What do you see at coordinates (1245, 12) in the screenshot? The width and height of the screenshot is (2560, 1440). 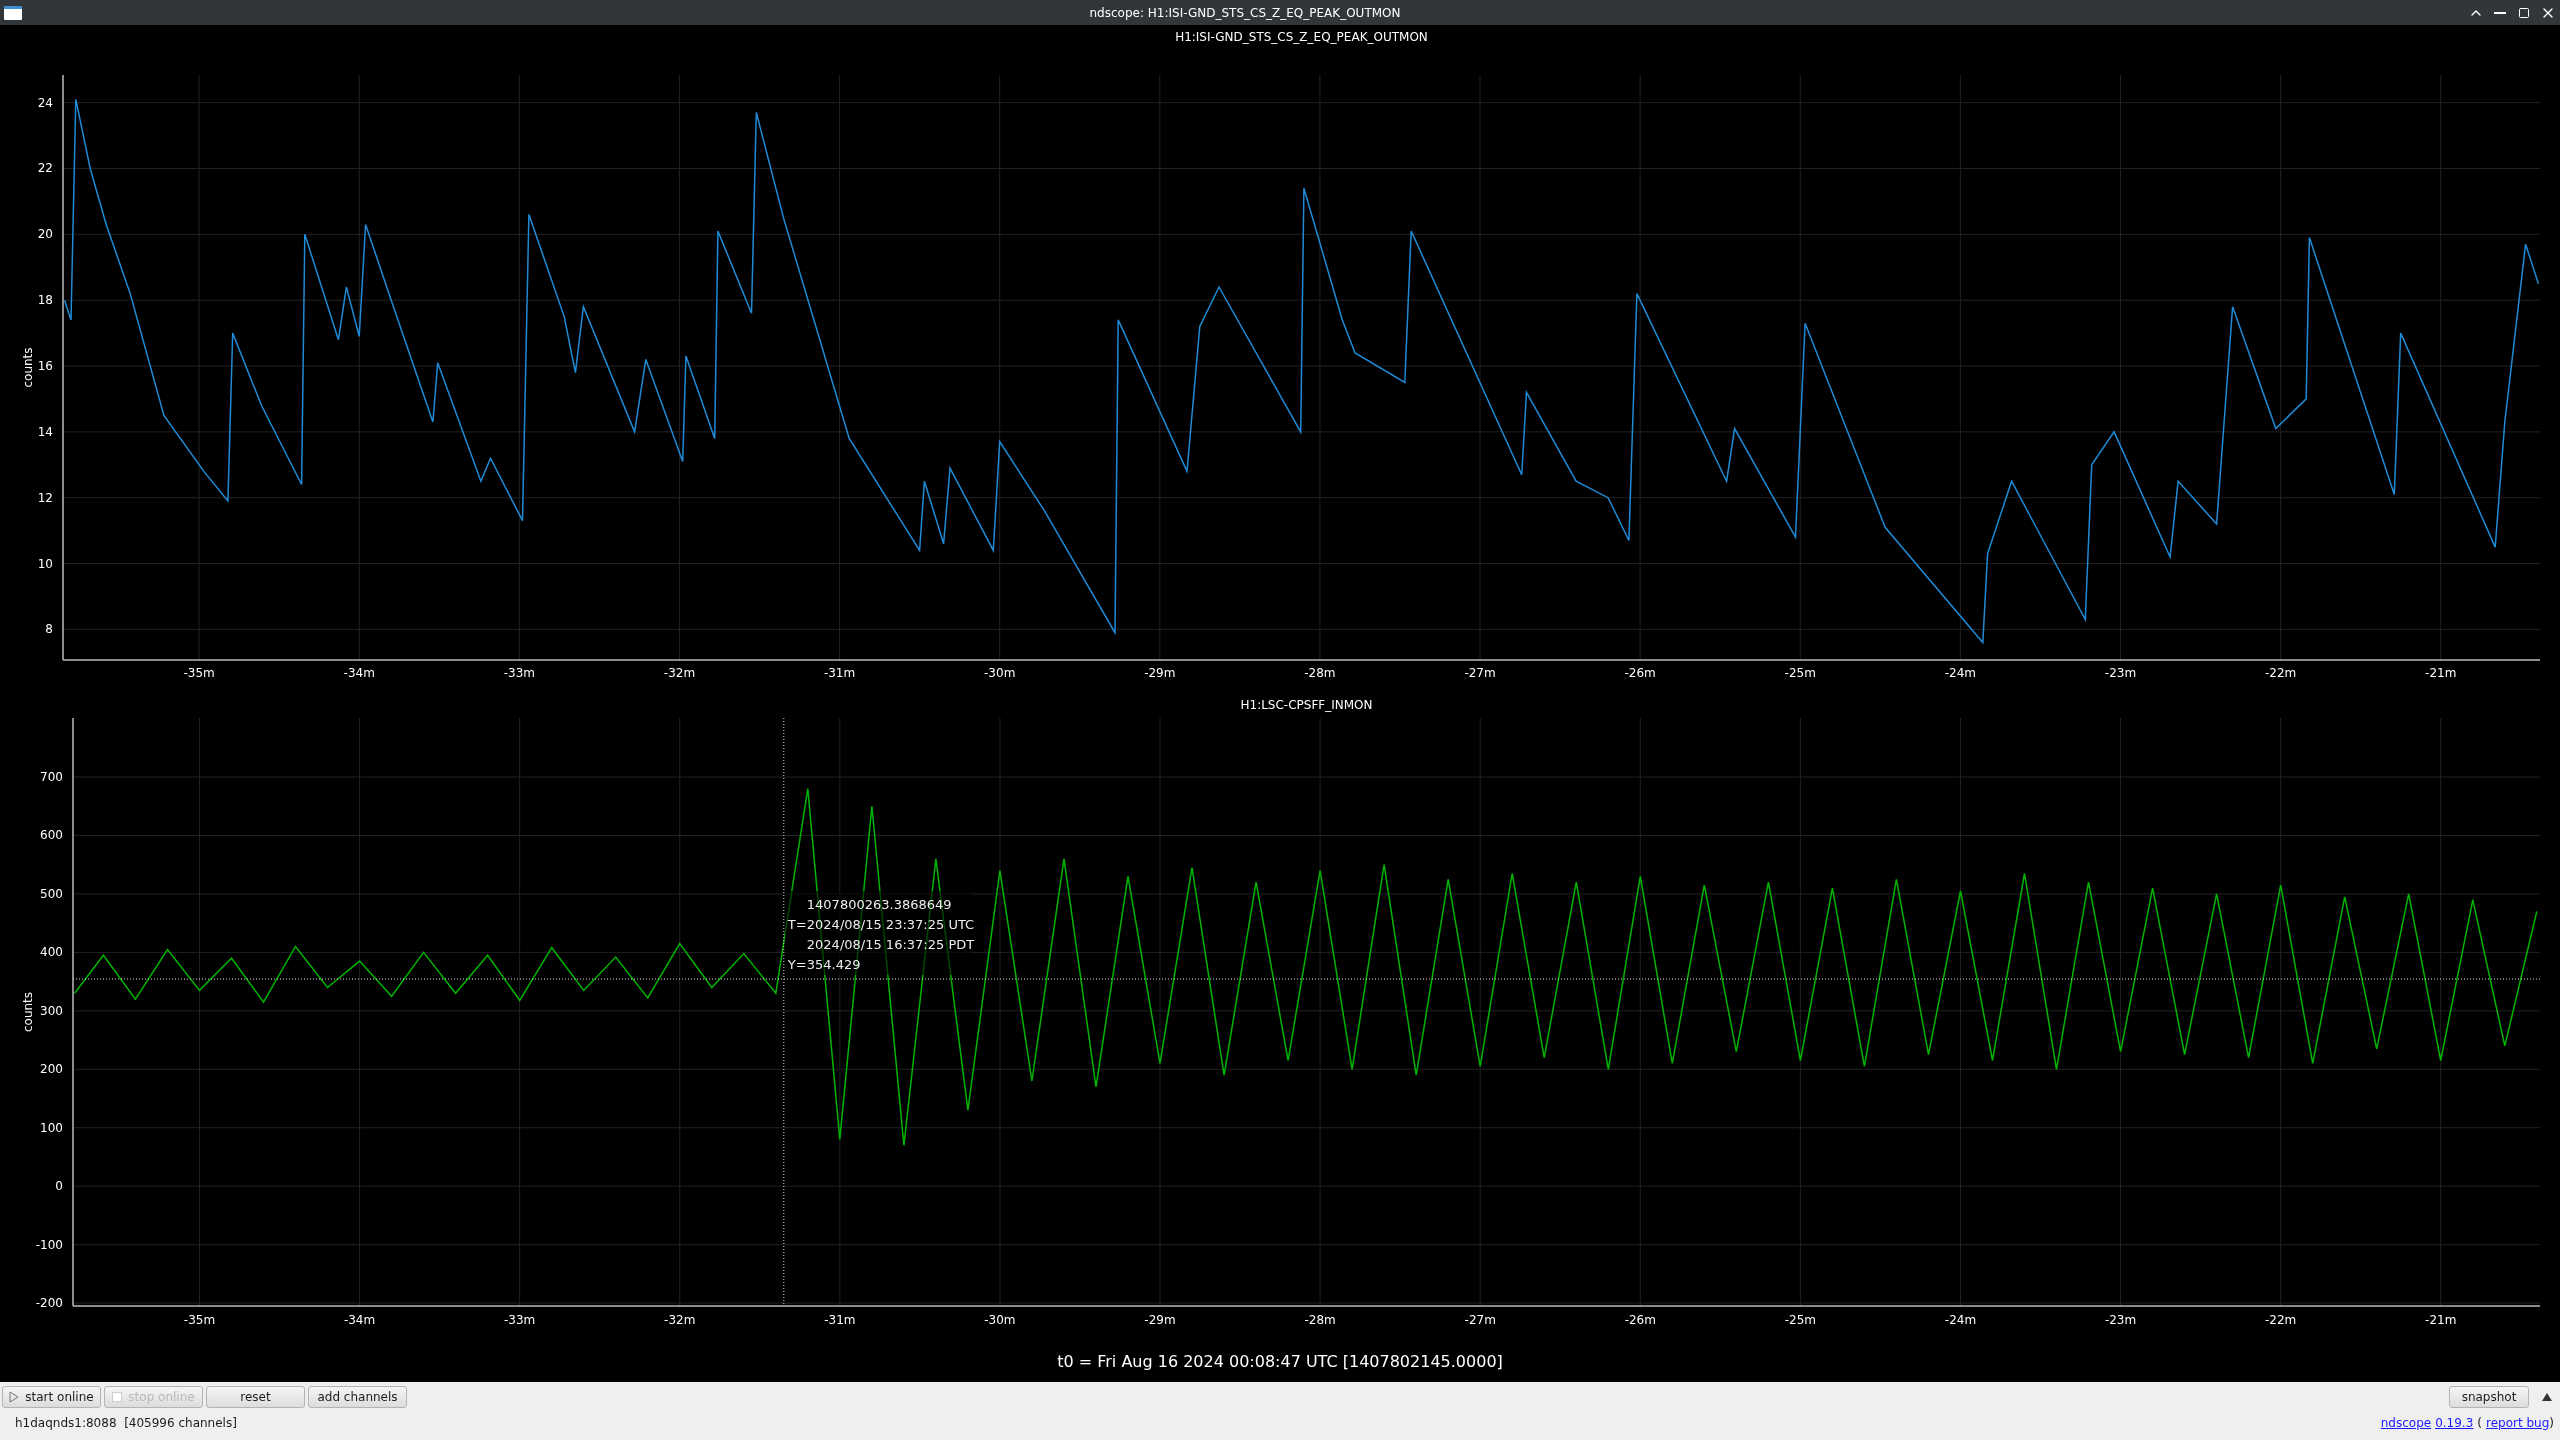 I see `window-title: ndscope: H1:ISI-GND_STS_CS_Z_EQ_PEAK_OUTMON` at bounding box center [1245, 12].